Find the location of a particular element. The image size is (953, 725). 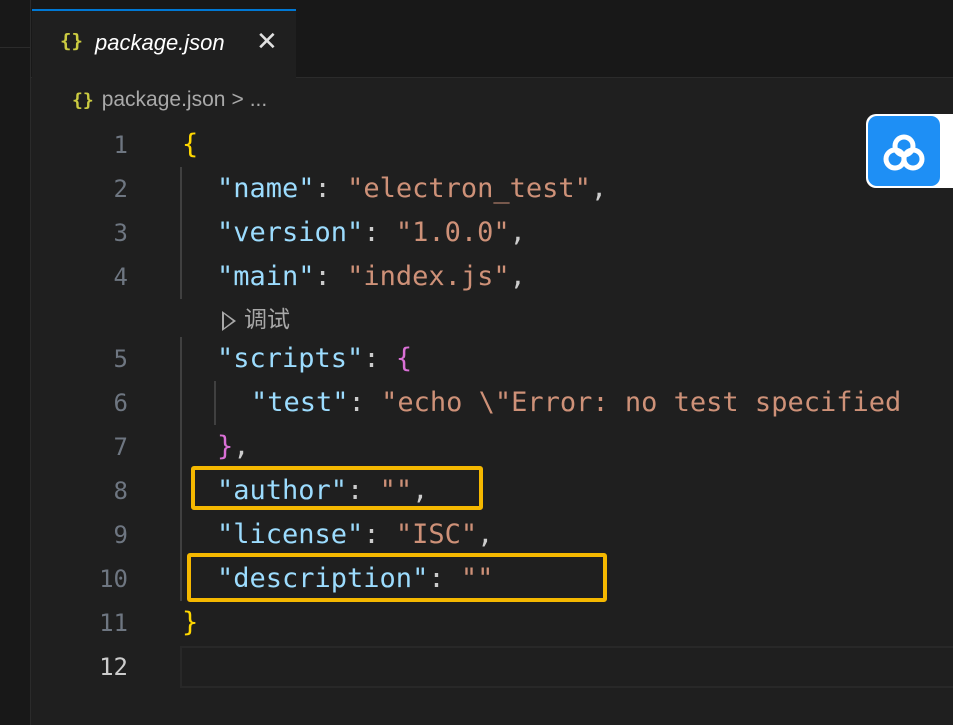

line-number: 1 is located at coordinates (120, 145).